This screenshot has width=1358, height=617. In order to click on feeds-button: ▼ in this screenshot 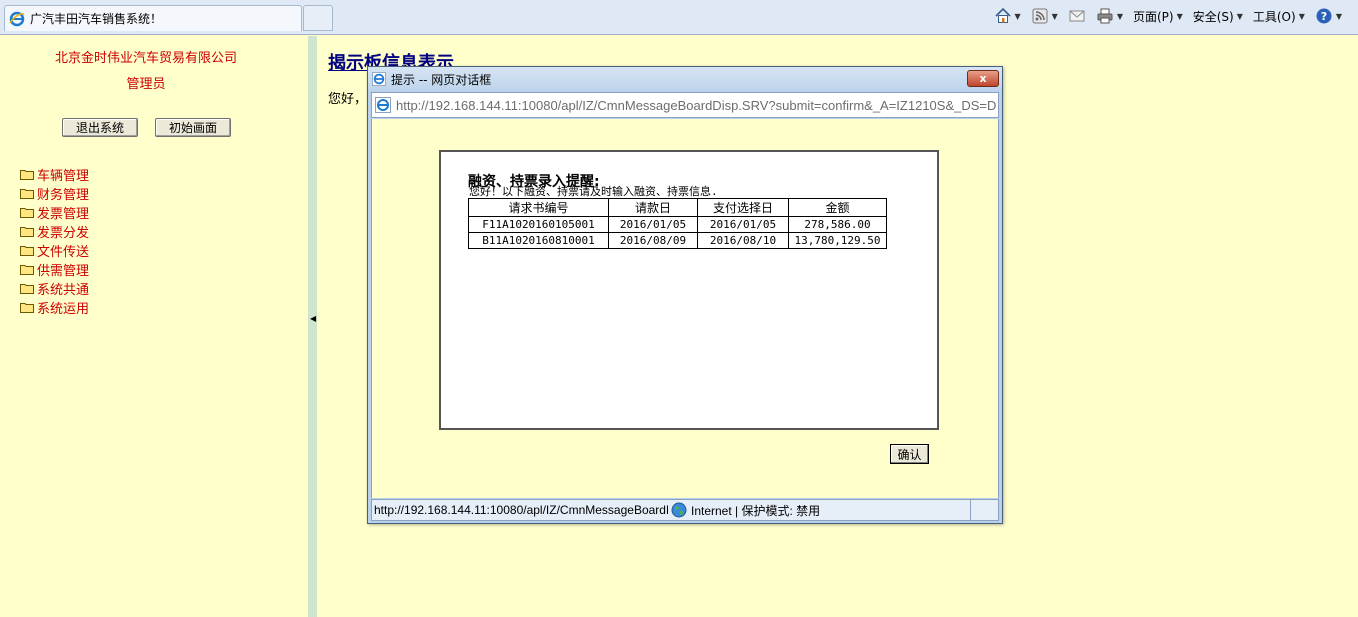, I will do `click(1044, 16)`.